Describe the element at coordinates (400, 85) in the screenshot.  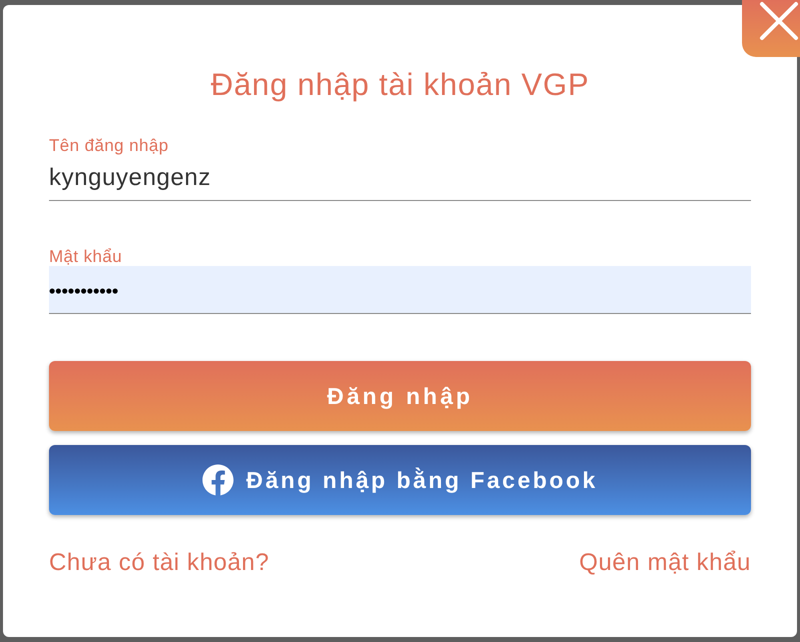
I see `dialog-title: Đăng nhập tài khoản VGP` at that location.